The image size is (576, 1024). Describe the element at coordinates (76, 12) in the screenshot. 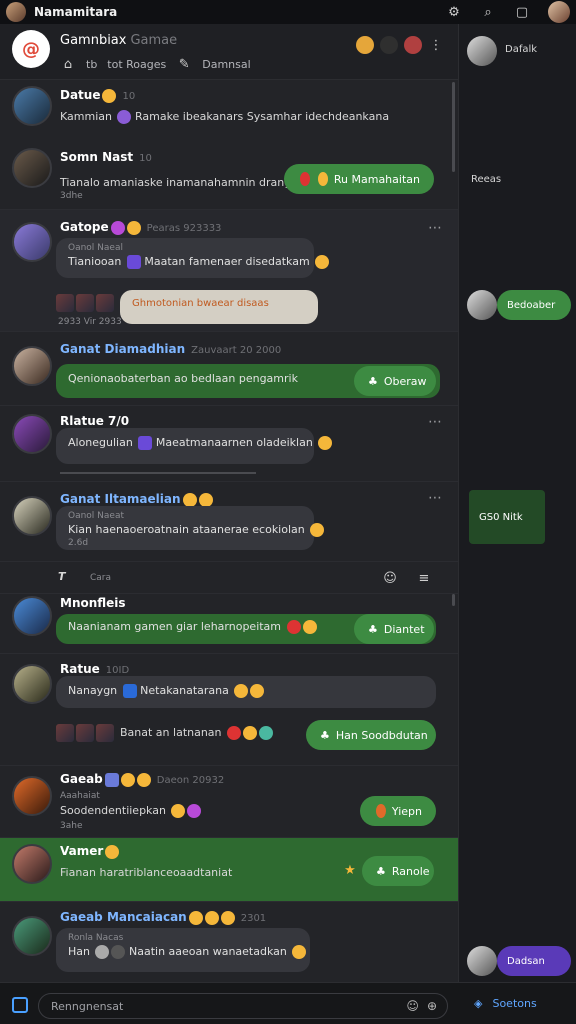

I see `app-title: Namamitara` at that location.